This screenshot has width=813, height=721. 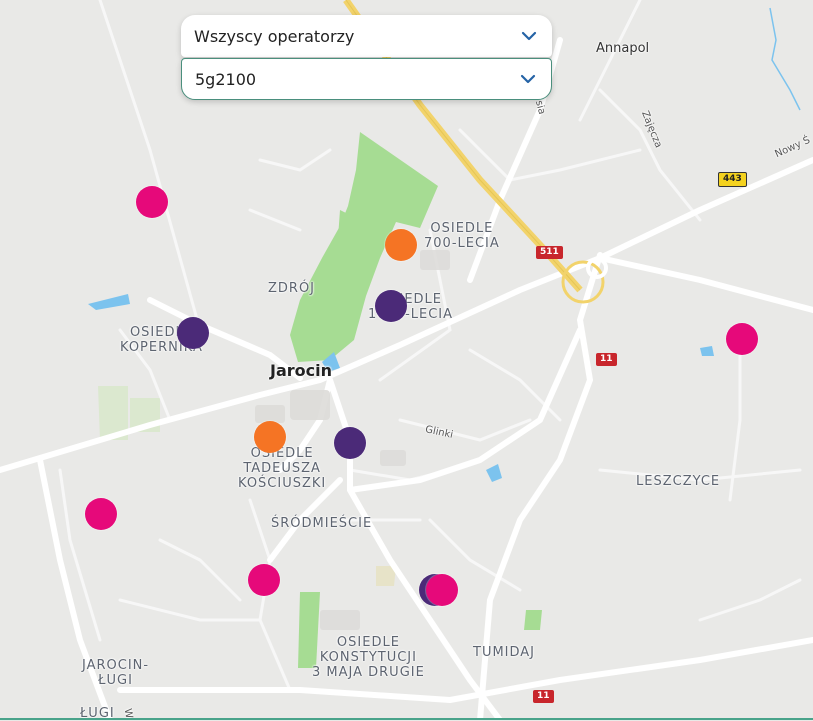 What do you see at coordinates (462, 243) in the screenshot?
I see `place-label-line: 700-LECIA` at bounding box center [462, 243].